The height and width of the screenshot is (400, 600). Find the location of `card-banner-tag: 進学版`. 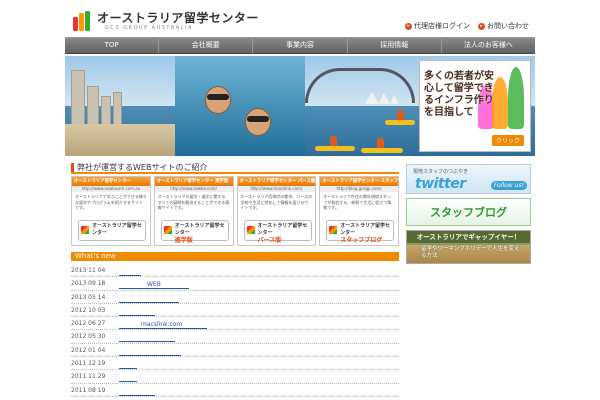

card-banner-tag: 進学版 is located at coordinates (183, 240).